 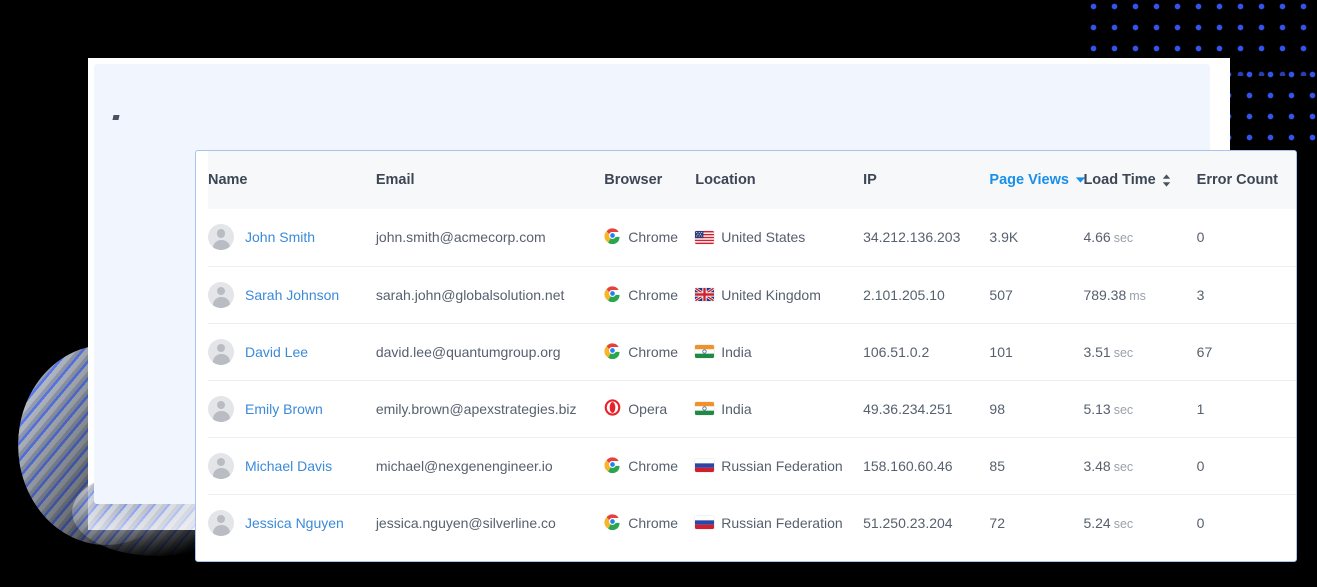 I want to click on cell-name: John Smith, so click(x=292, y=237).